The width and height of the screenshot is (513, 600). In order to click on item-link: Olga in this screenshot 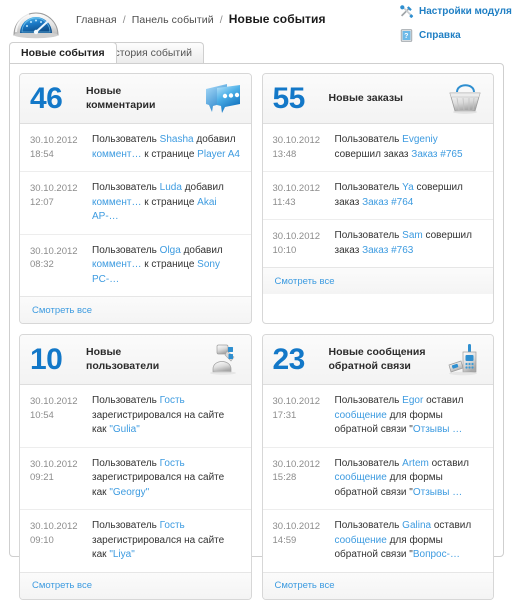, I will do `click(170, 250)`.